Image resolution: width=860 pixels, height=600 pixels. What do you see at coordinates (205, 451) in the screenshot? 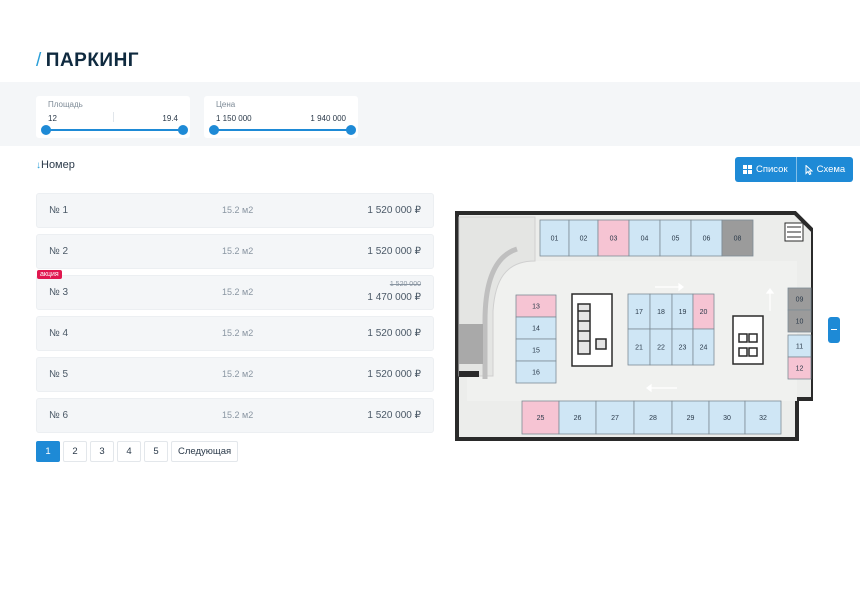
I see `next-page-button: Следующая` at bounding box center [205, 451].